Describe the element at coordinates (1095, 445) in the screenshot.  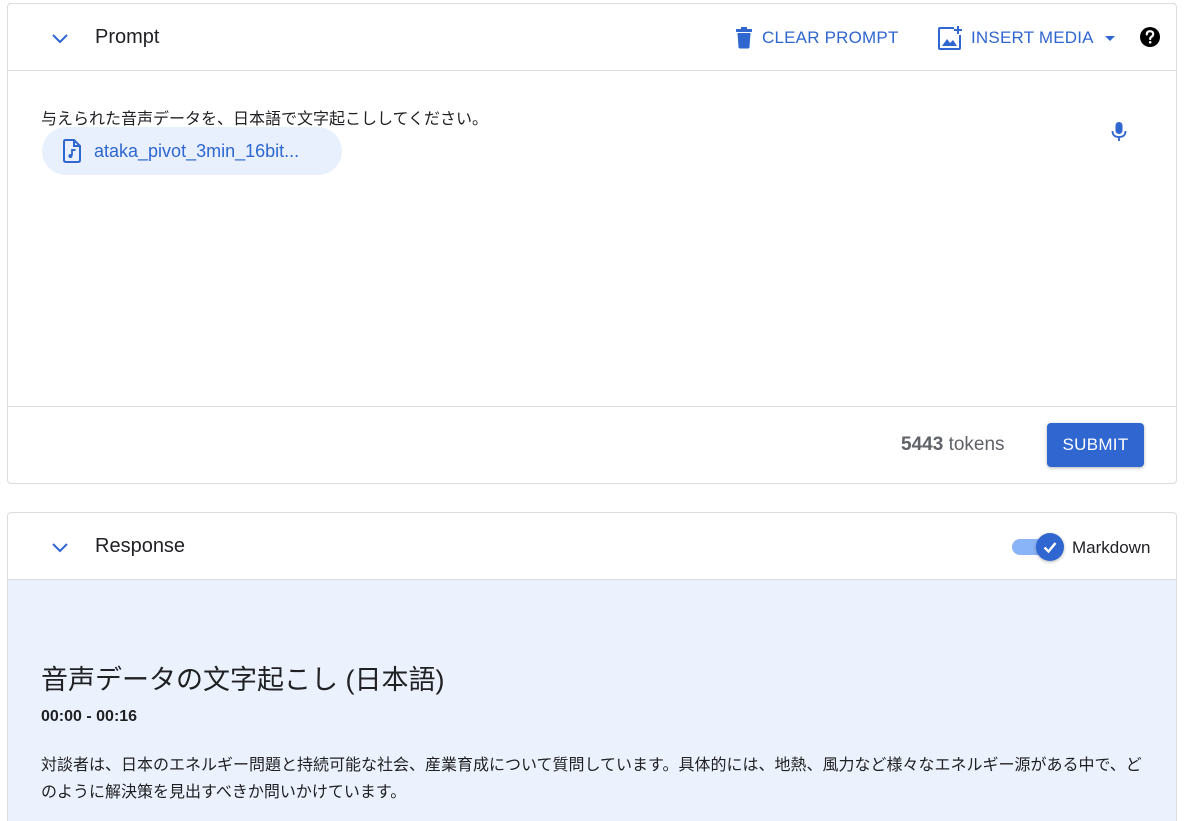
I see `submit-button: SUBMIT` at that location.